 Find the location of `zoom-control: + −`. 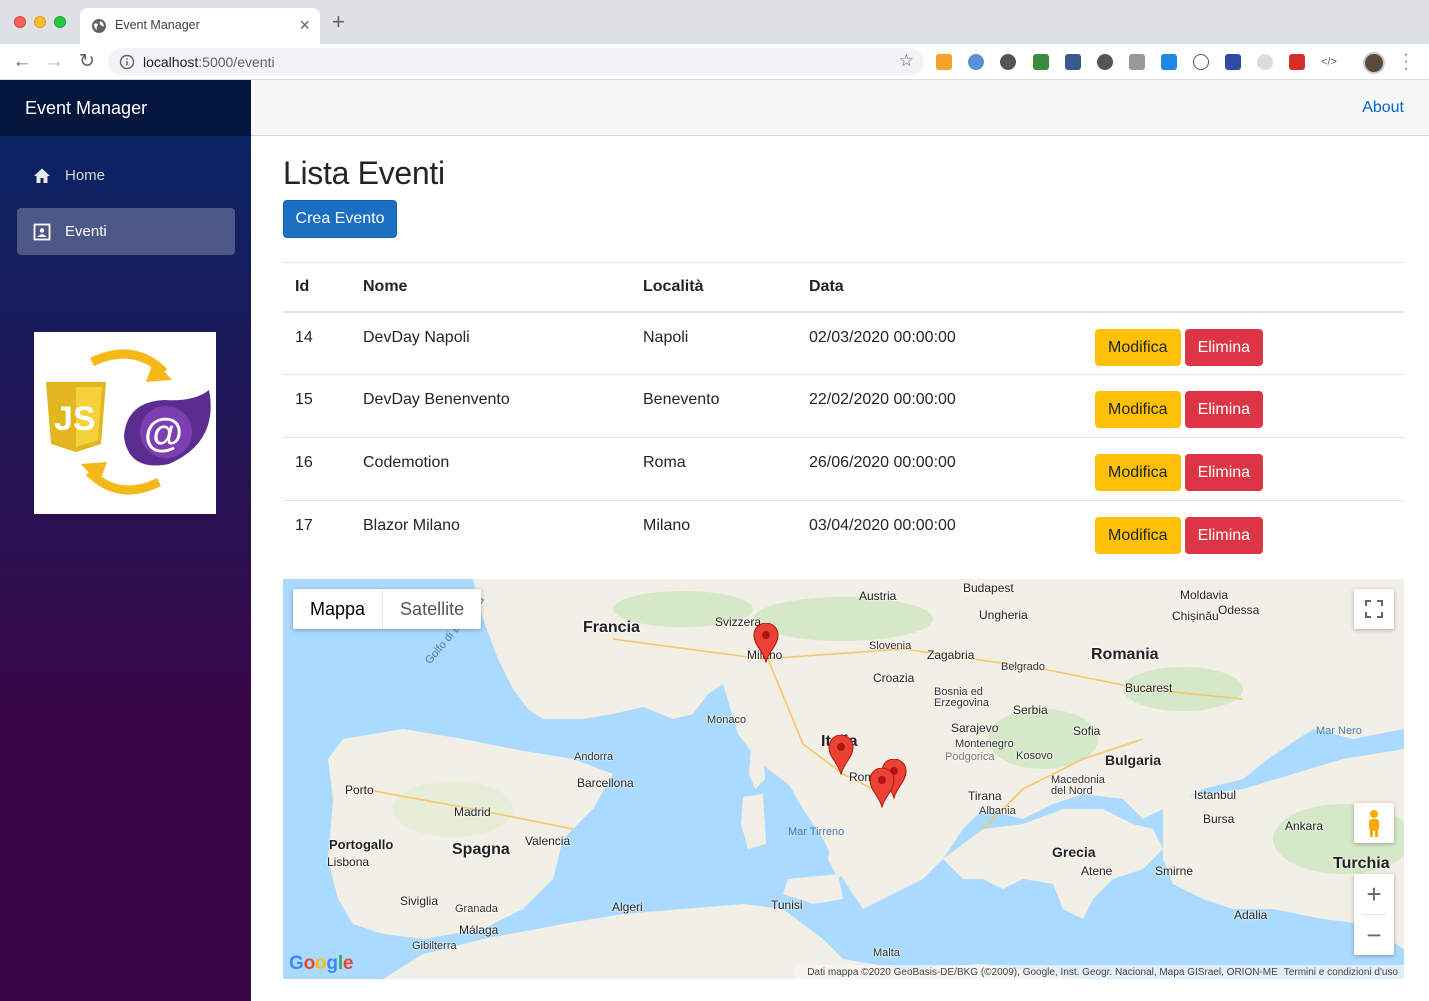

zoom-control: + − is located at coordinates (1374, 914).